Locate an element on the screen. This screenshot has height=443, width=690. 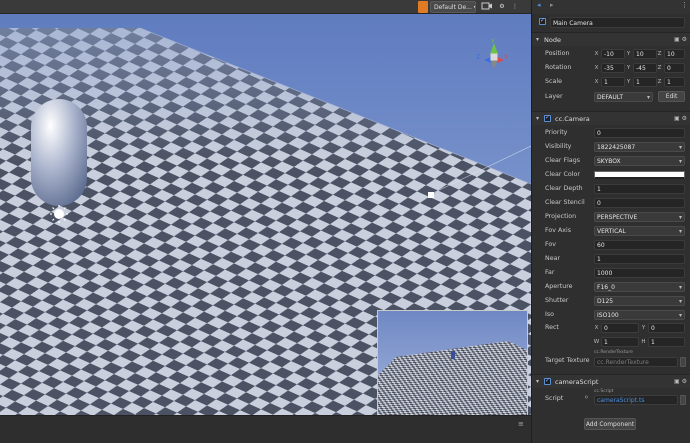
position-x-field: -10 is located at coordinates (613, 54).